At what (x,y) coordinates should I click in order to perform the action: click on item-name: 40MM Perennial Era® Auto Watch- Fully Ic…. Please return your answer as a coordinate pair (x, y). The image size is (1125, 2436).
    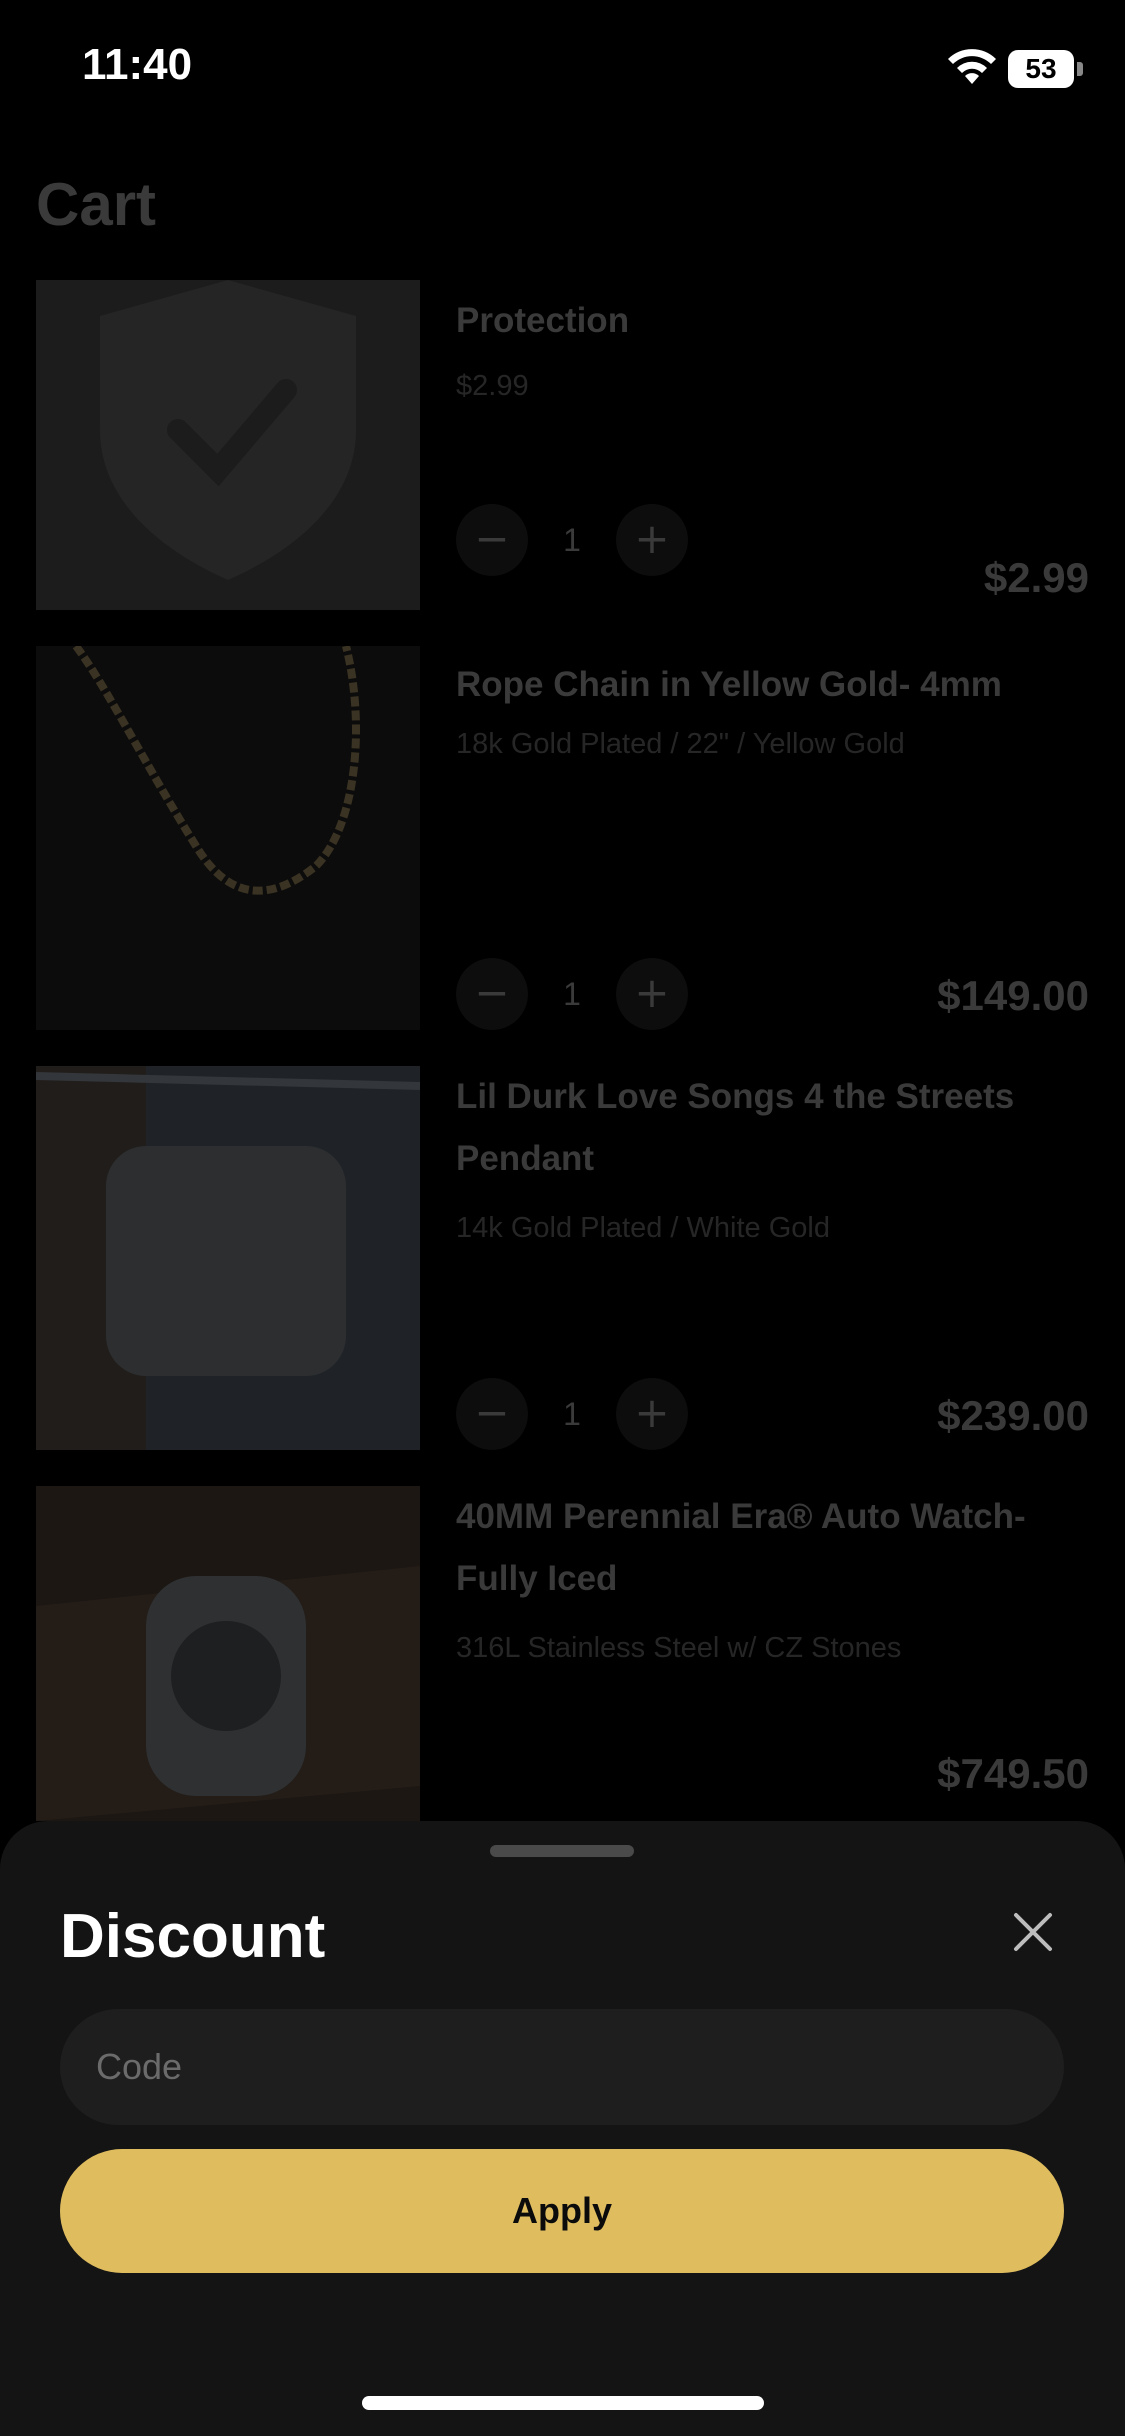
    Looking at the image, I should click on (786, 1548).